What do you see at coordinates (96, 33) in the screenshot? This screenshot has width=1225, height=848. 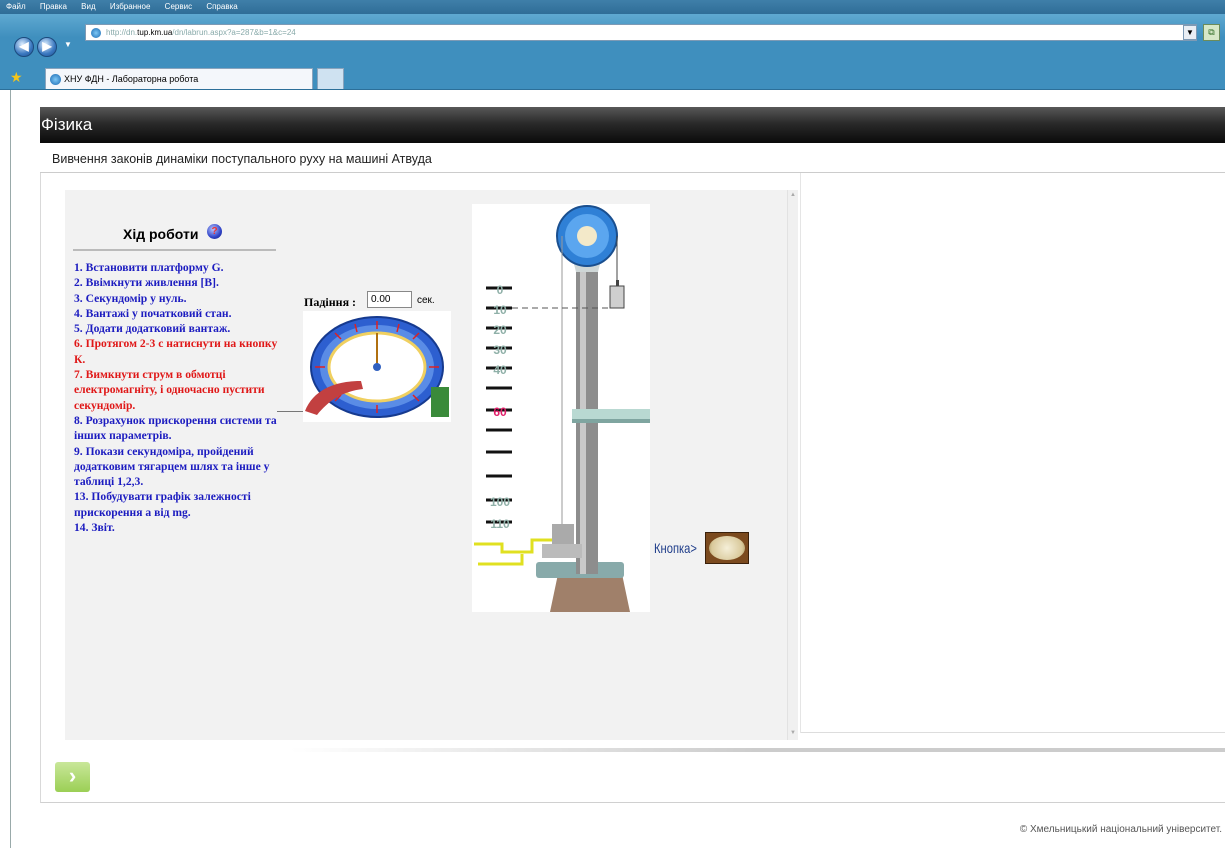 I see `ie-page-icon` at bounding box center [96, 33].